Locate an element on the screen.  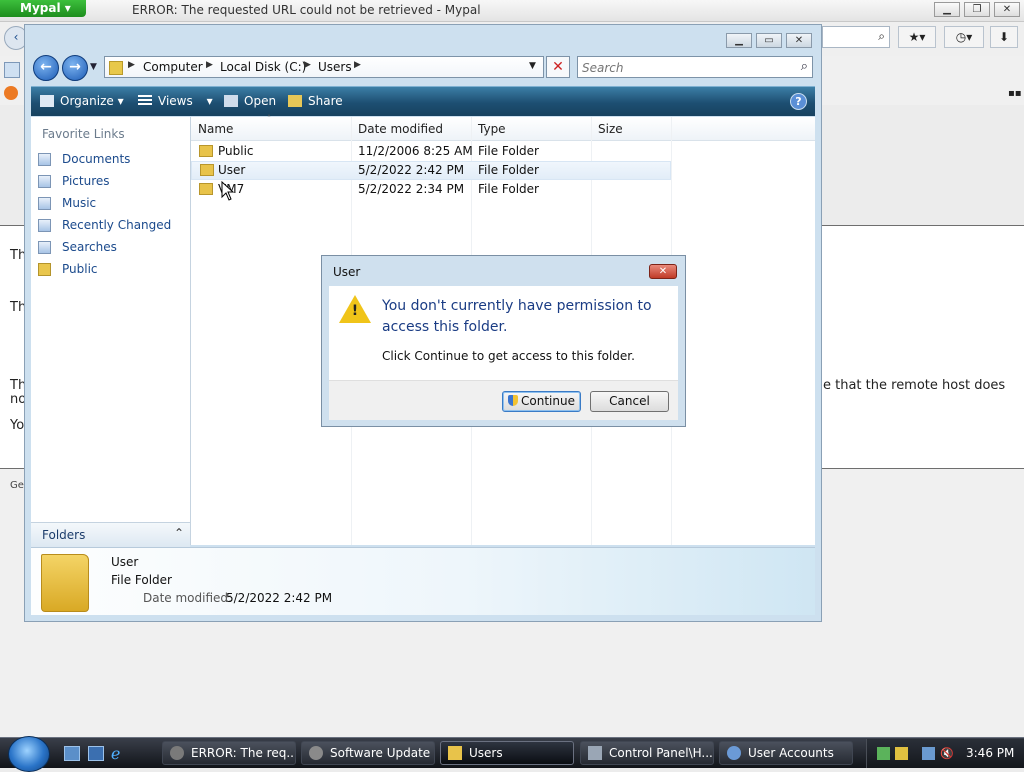
column-header-type: Type is located at coordinates (492, 129).